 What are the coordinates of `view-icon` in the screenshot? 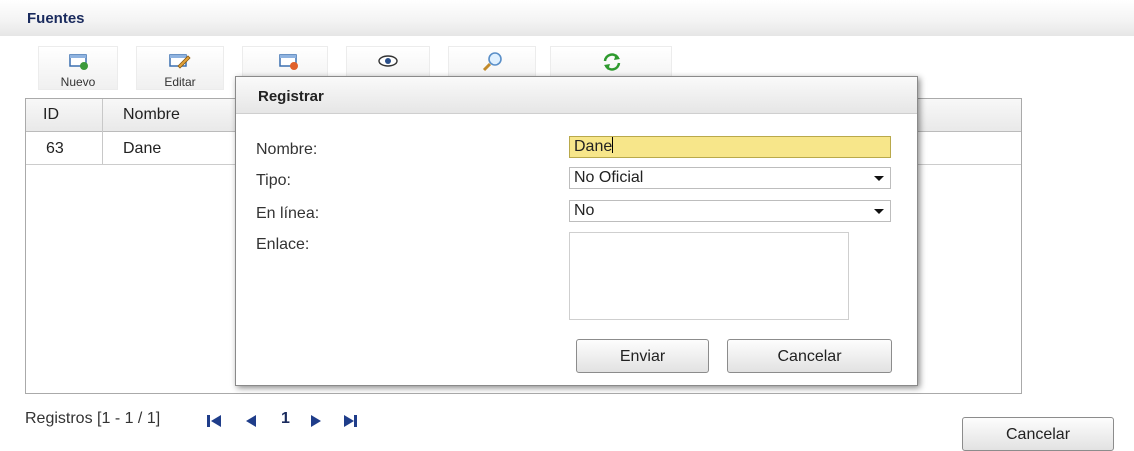 It's located at (388, 61).